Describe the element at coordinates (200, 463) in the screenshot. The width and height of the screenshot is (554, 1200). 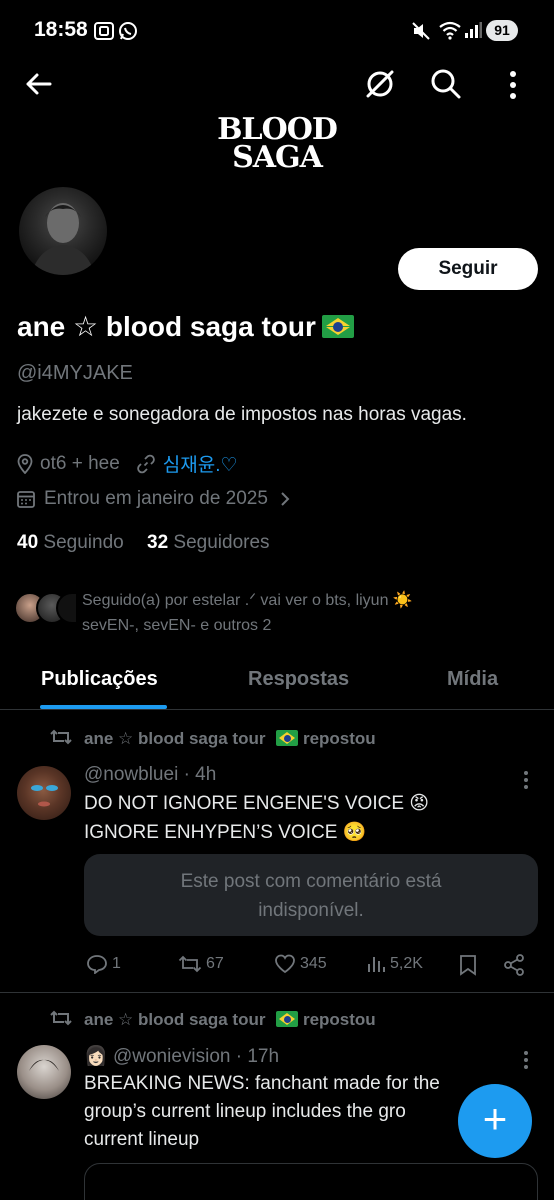
I see `profile-link: 심재윤.♡` at that location.